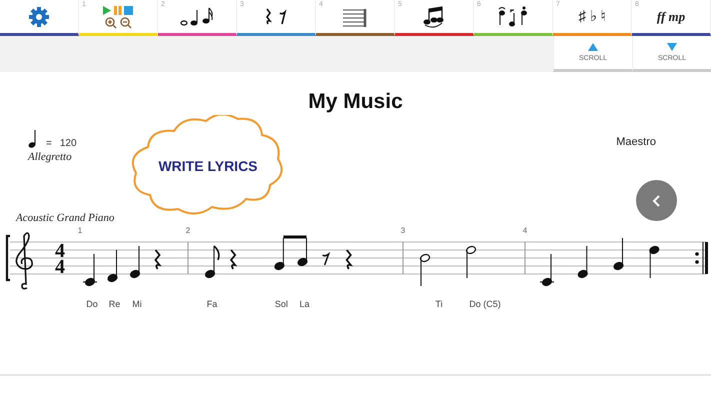 Image resolution: width=711 pixels, height=400 pixels. I want to click on tempo-value: 120, so click(68, 143).